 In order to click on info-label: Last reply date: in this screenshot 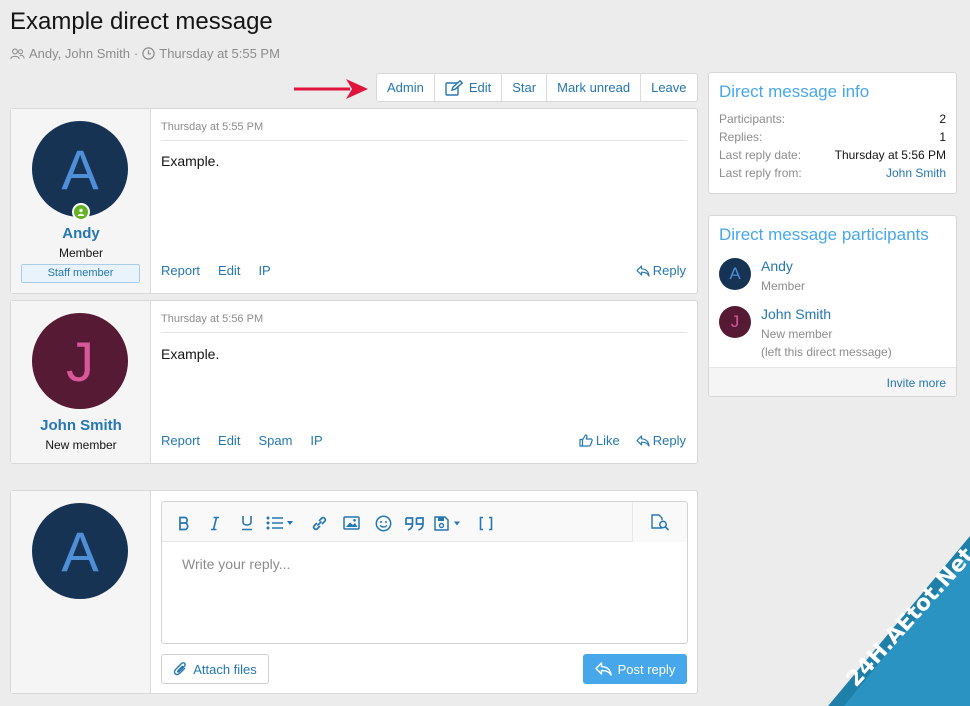, I will do `click(760, 155)`.